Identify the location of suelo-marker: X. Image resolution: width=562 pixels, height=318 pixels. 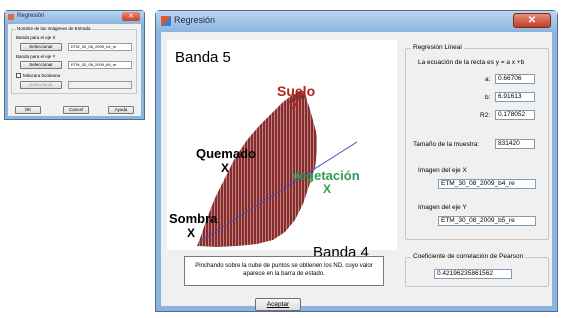
(295, 105).